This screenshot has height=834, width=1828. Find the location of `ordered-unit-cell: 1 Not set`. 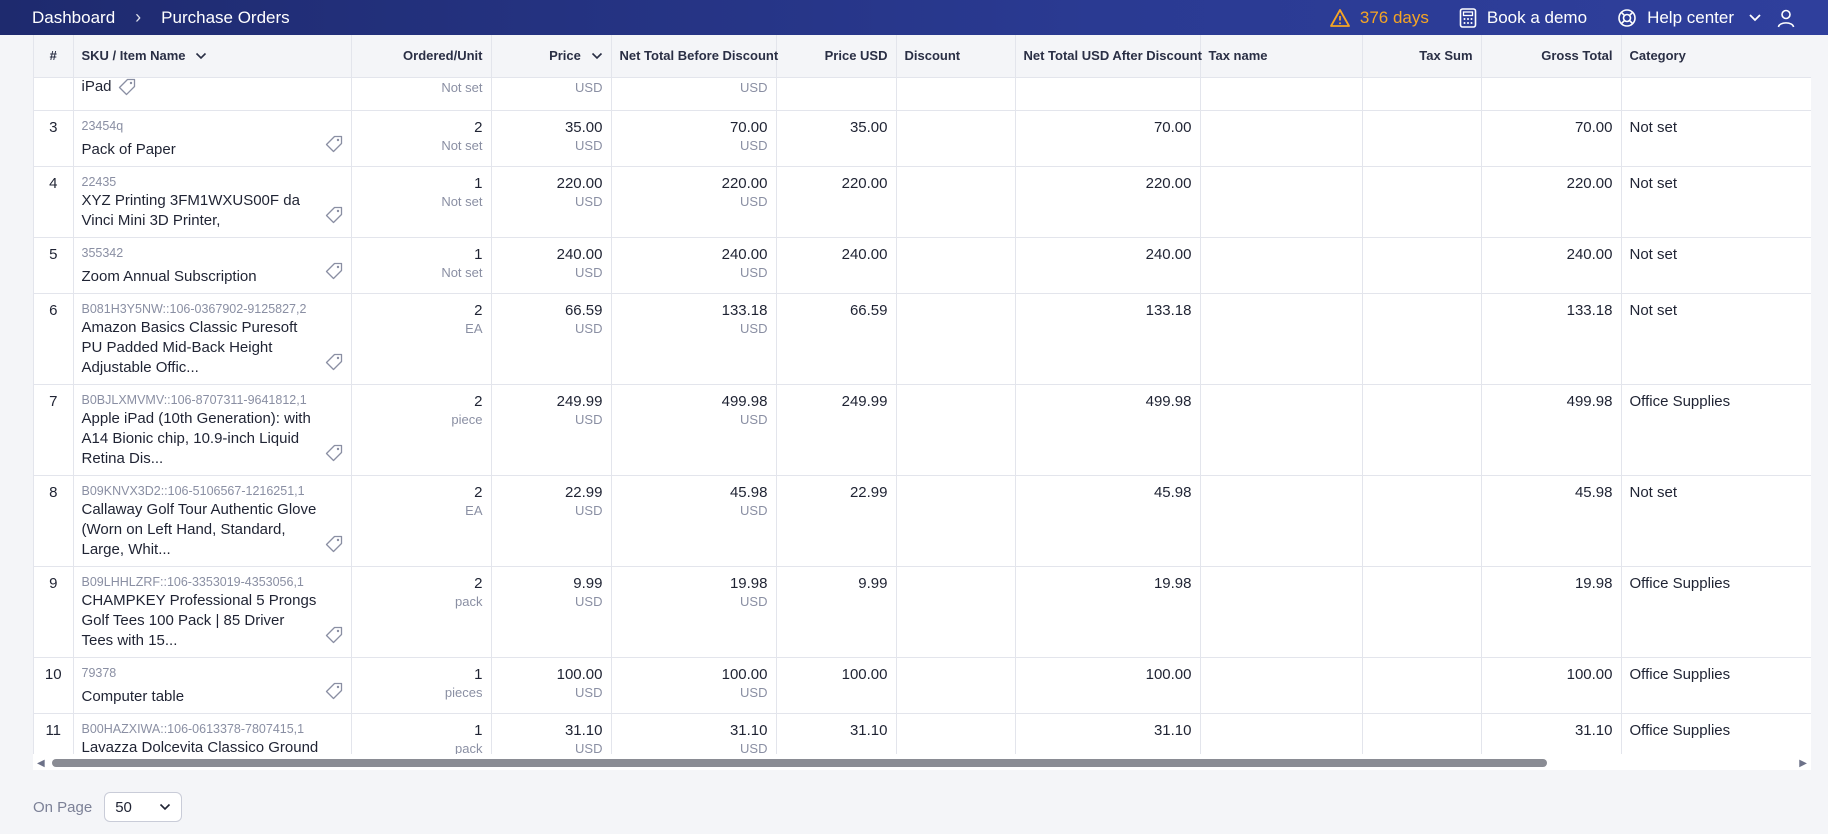

ordered-unit-cell: 1 Not set is located at coordinates (421, 265).